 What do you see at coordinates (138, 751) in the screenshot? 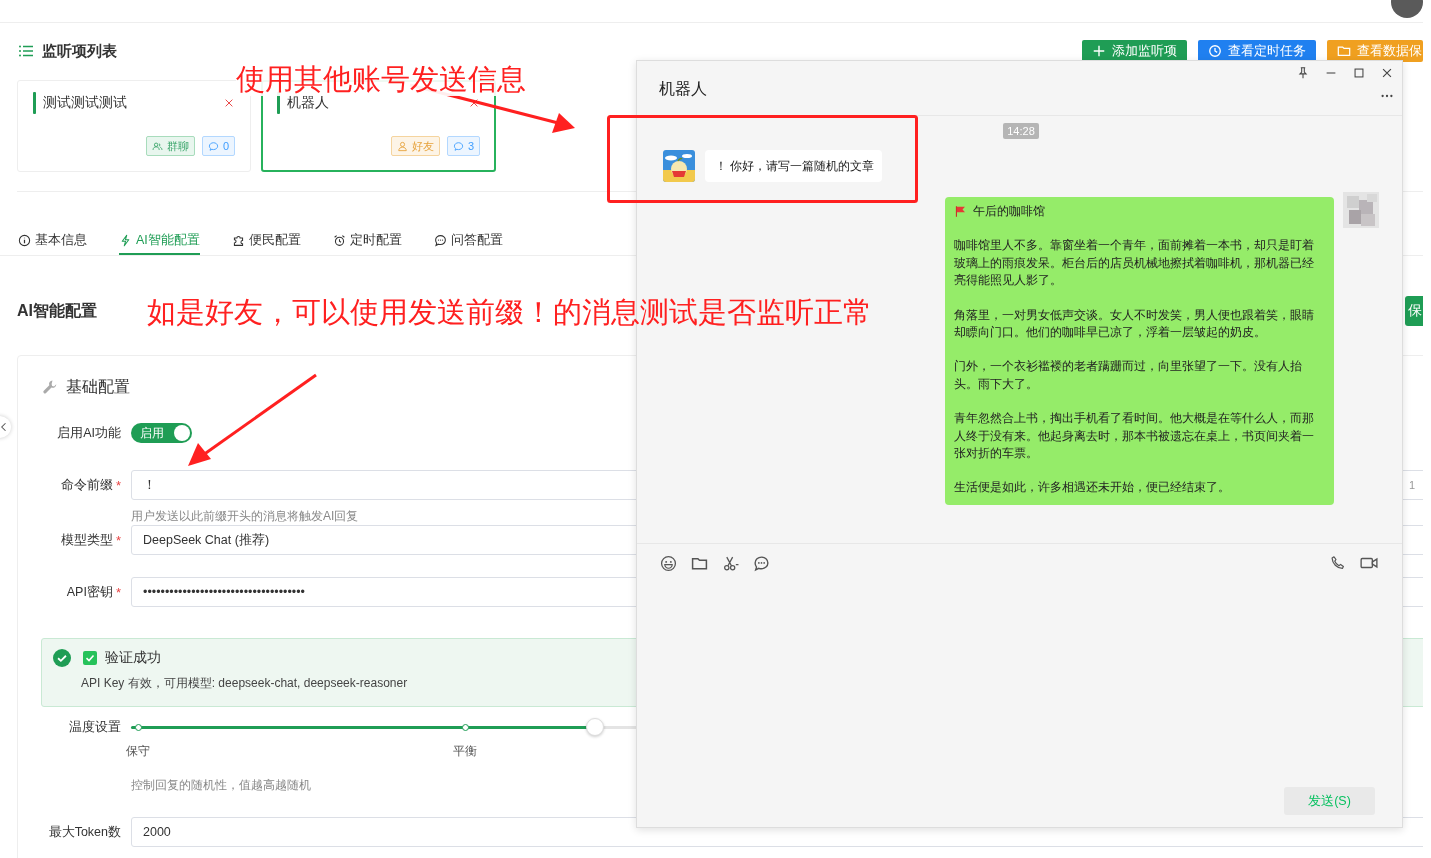
I see `slider-mark-label: 保守` at bounding box center [138, 751].